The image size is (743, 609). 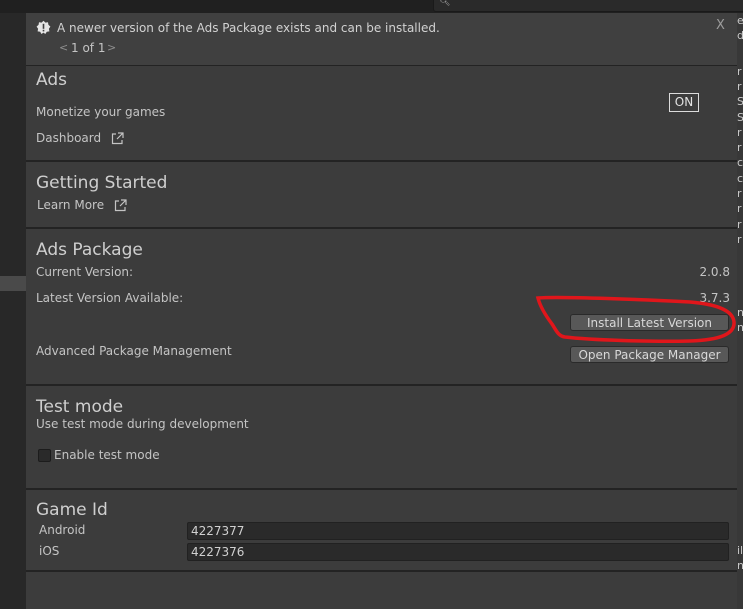 What do you see at coordinates (107, 455) in the screenshot?
I see `enable-test-mode-label: Enable test mode` at bounding box center [107, 455].